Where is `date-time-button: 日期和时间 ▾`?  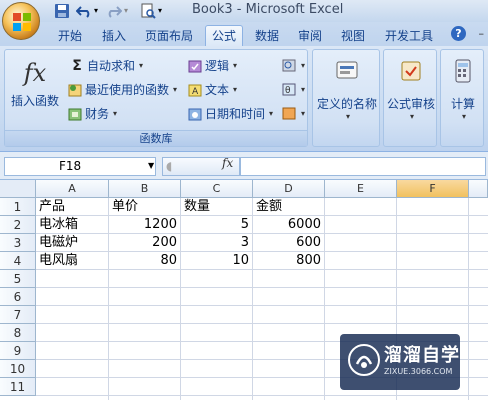 date-time-button: 日期和时间 ▾ is located at coordinates (230, 113).